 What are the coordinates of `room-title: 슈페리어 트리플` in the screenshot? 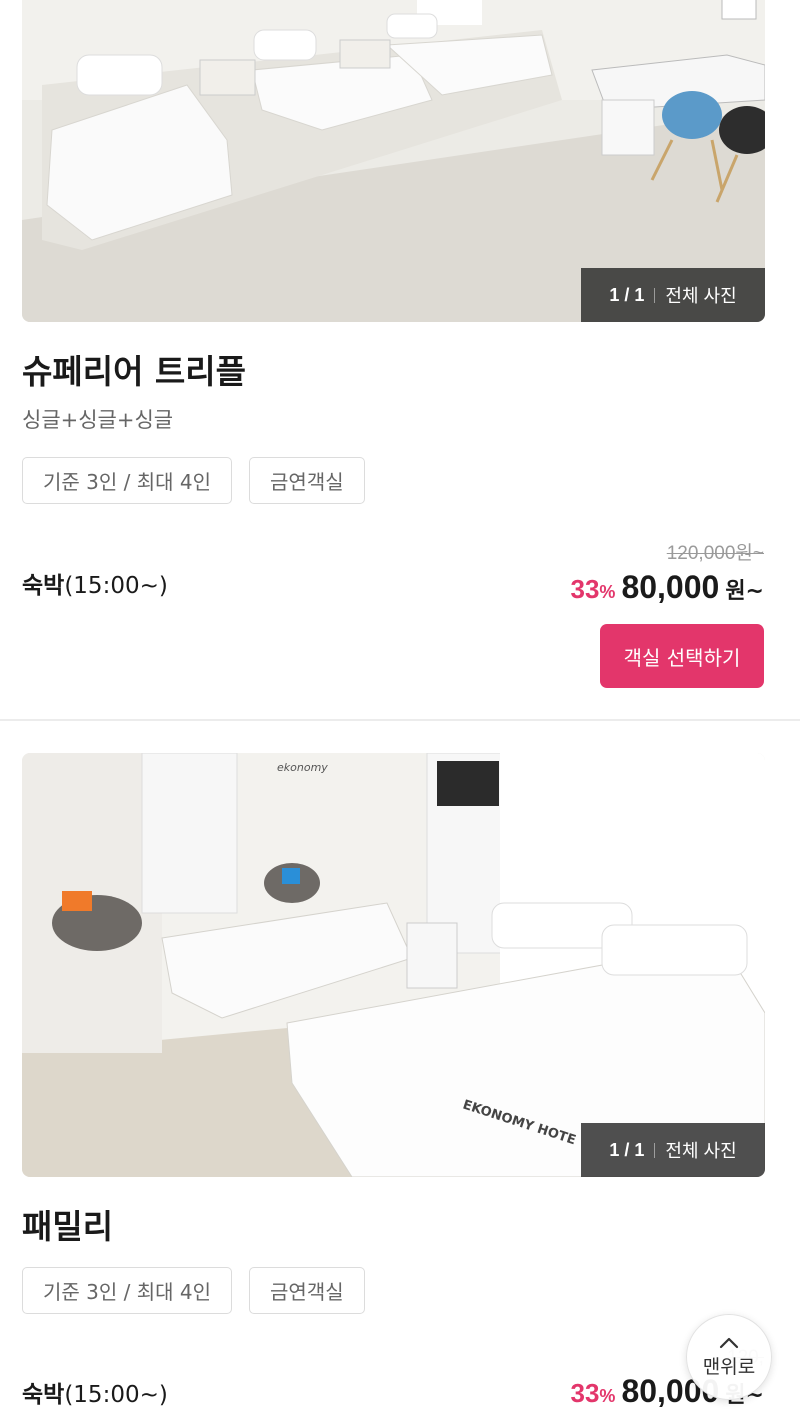 It's located at (134, 371).